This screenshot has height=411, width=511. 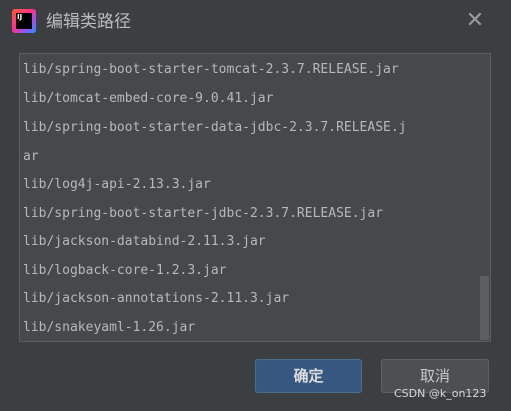 I want to click on classpath-line: lib/logback-core-1.2.3.jar, so click(x=125, y=270).